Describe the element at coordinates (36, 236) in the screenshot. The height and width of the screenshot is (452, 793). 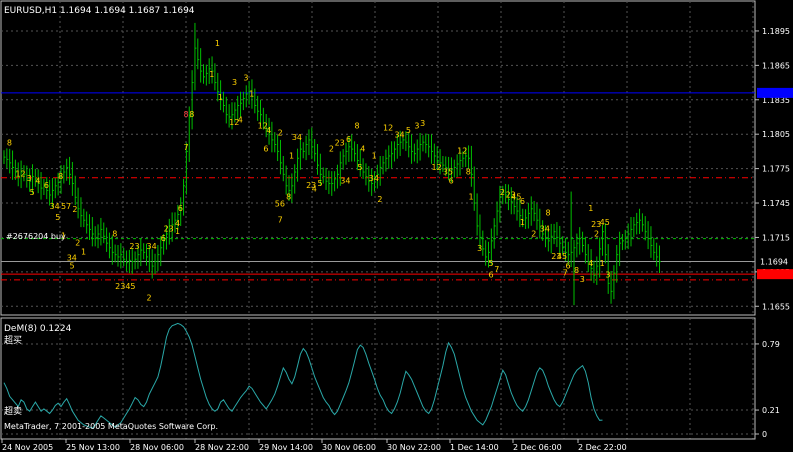
I see `order-label: #2676204 buy` at that location.